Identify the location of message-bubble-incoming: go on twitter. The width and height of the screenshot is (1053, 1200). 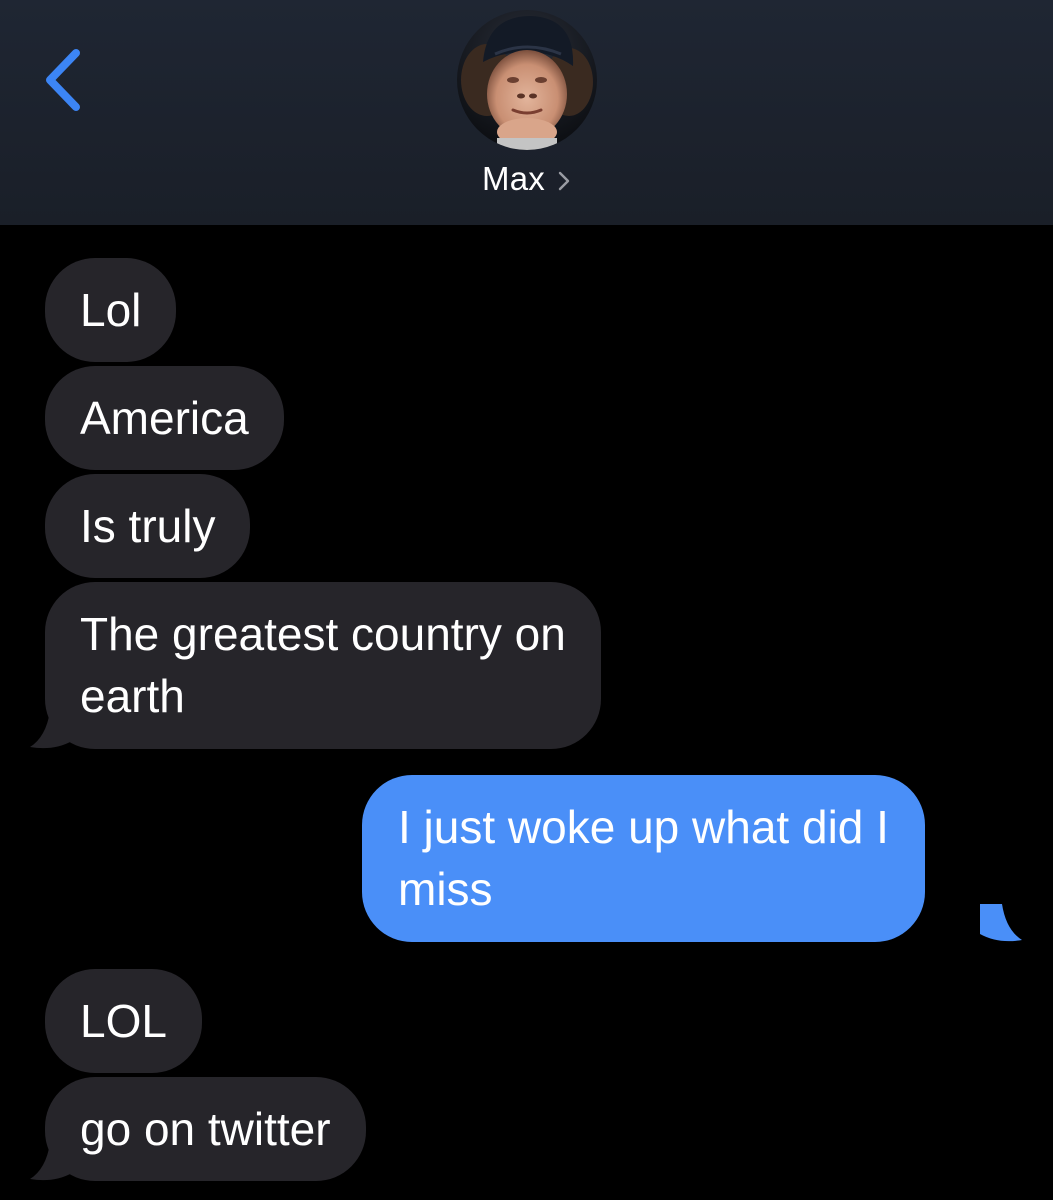
(205, 1129).